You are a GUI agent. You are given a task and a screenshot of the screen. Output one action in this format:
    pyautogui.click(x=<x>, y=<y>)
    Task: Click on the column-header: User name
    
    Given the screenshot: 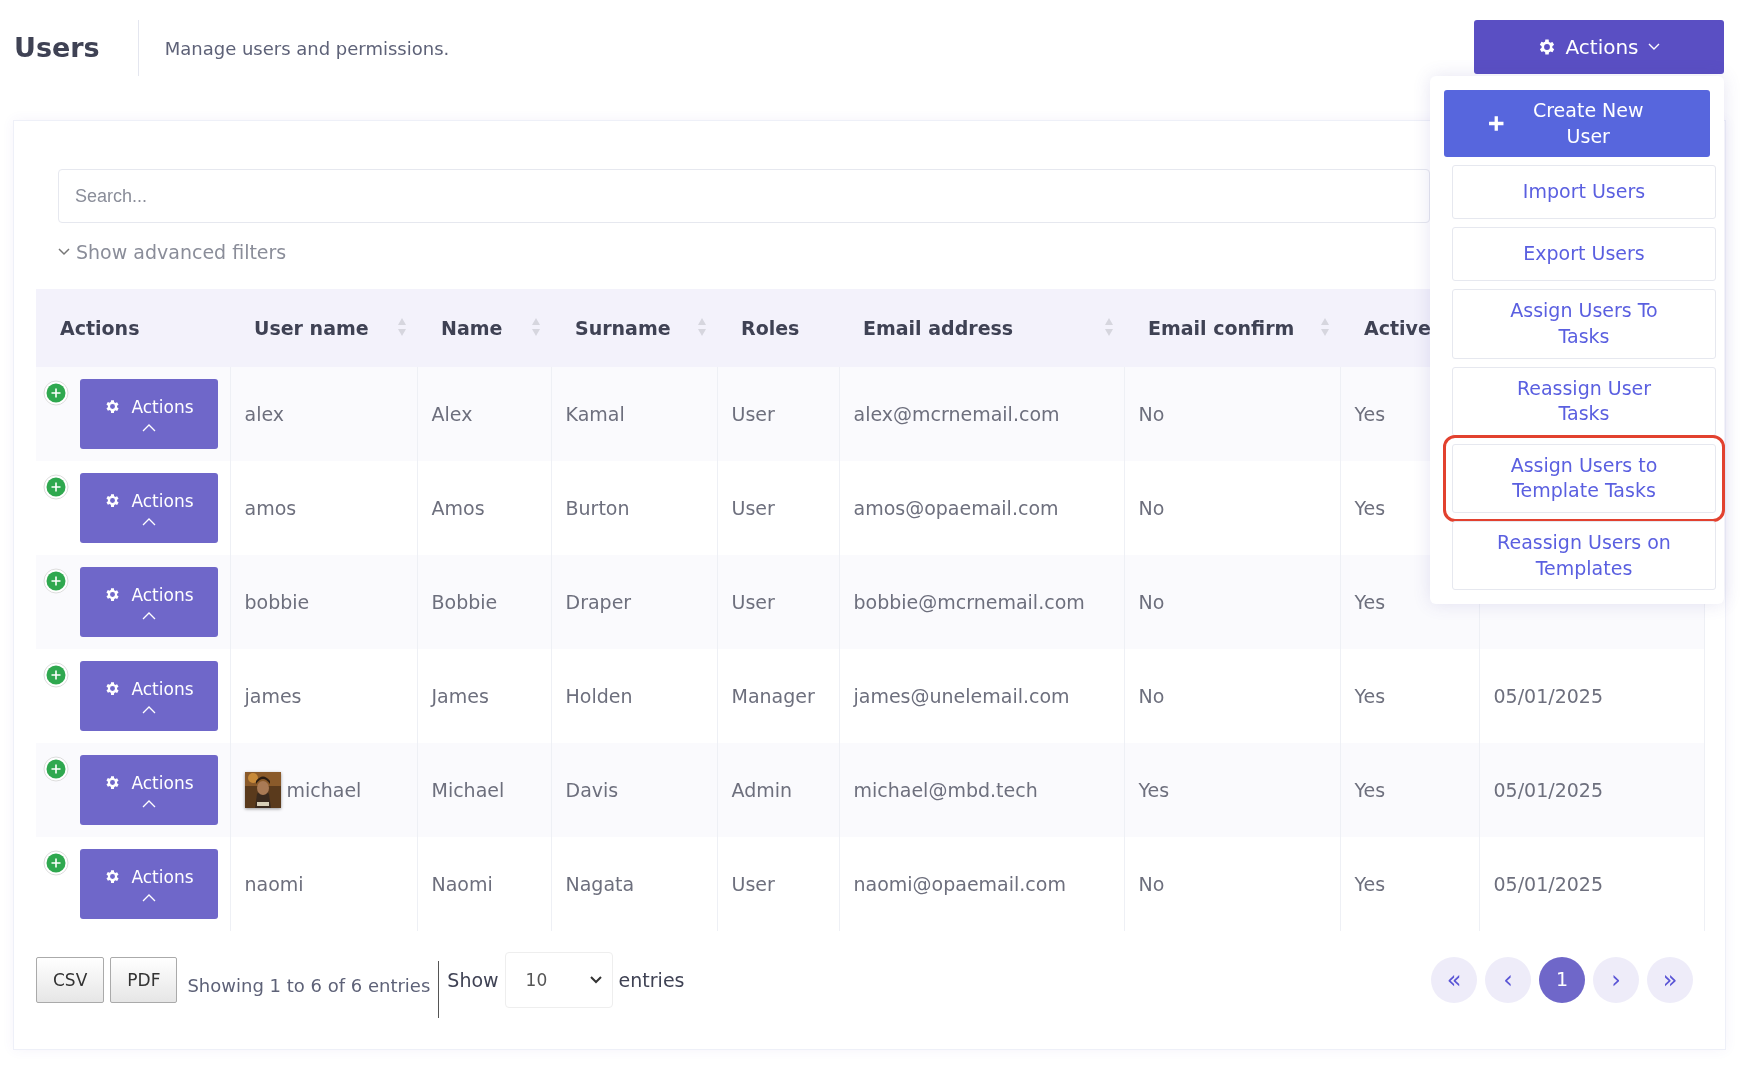 What is the action you would take?
    pyautogui.click(x=323, y=328)
    